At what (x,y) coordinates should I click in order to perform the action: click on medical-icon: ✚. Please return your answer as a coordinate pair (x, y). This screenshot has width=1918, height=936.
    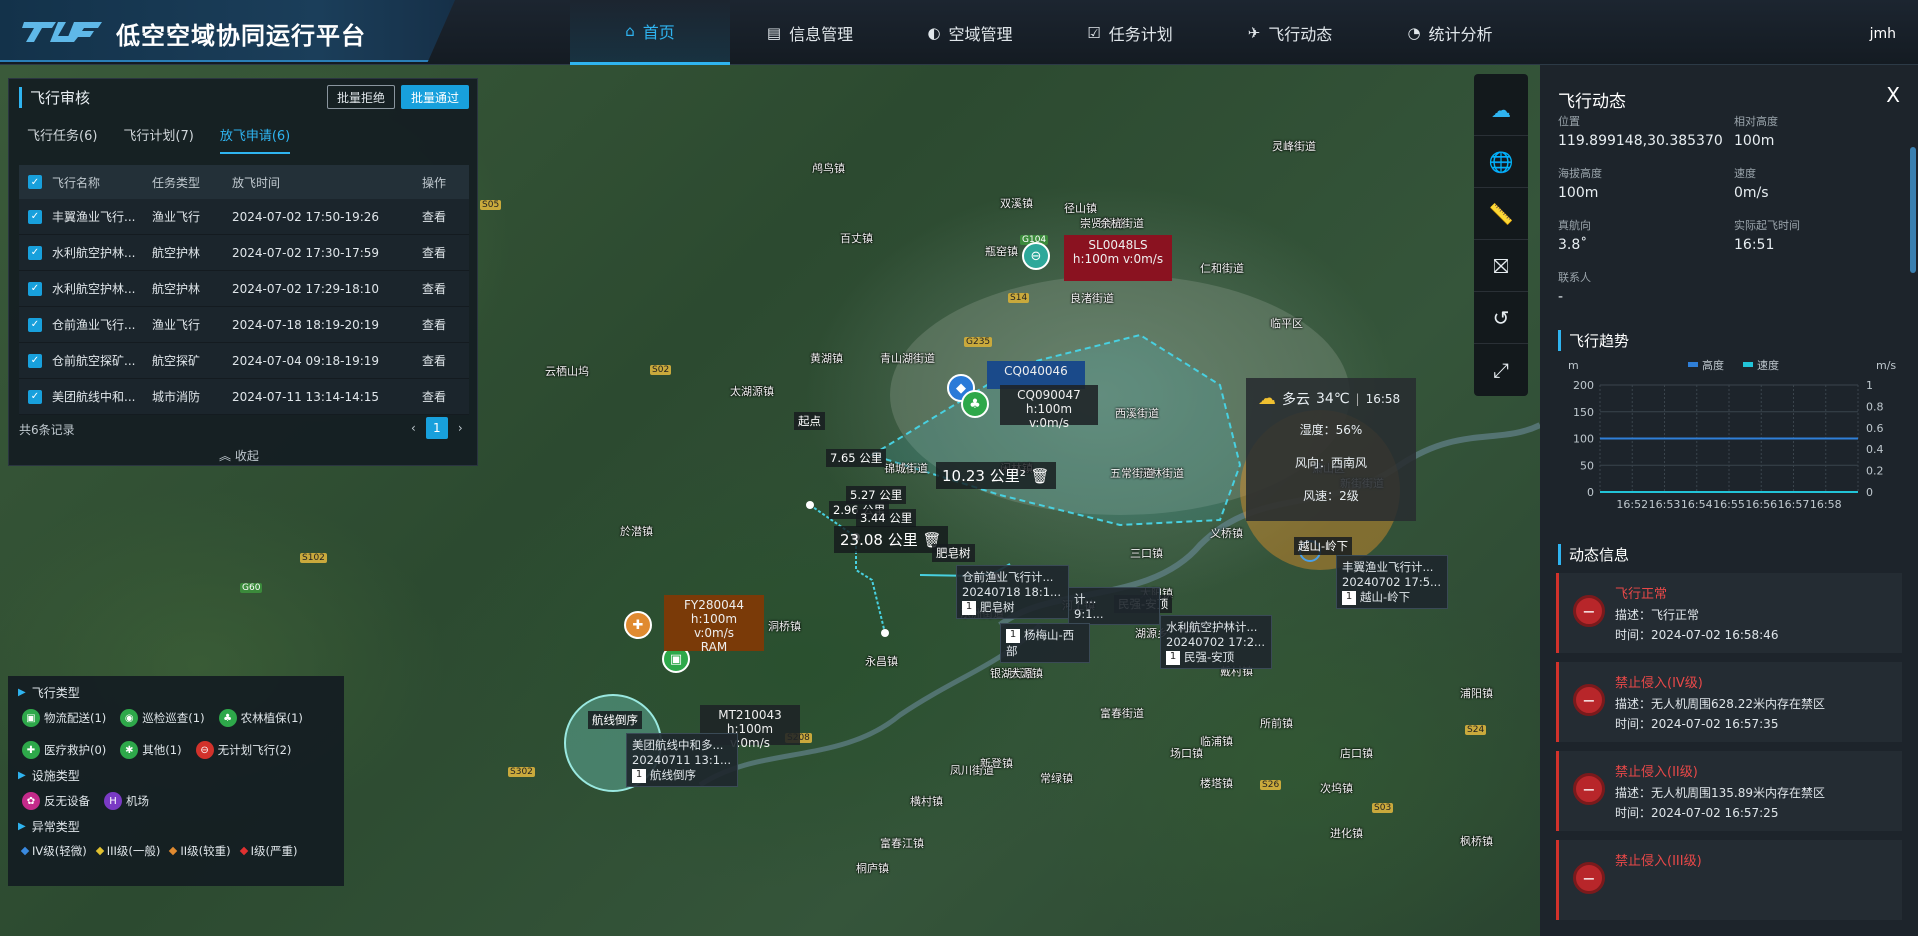
    Looking at the image, I should click on (31, 750).